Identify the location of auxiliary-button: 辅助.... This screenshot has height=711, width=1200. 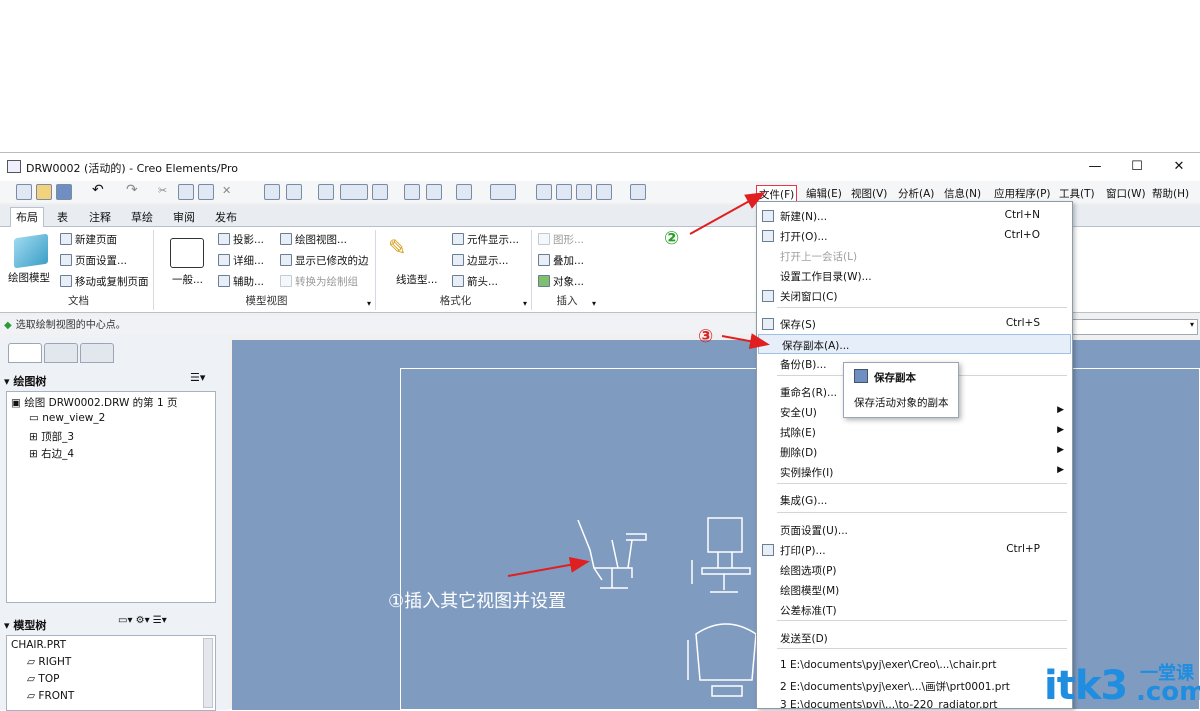
(241, 281).